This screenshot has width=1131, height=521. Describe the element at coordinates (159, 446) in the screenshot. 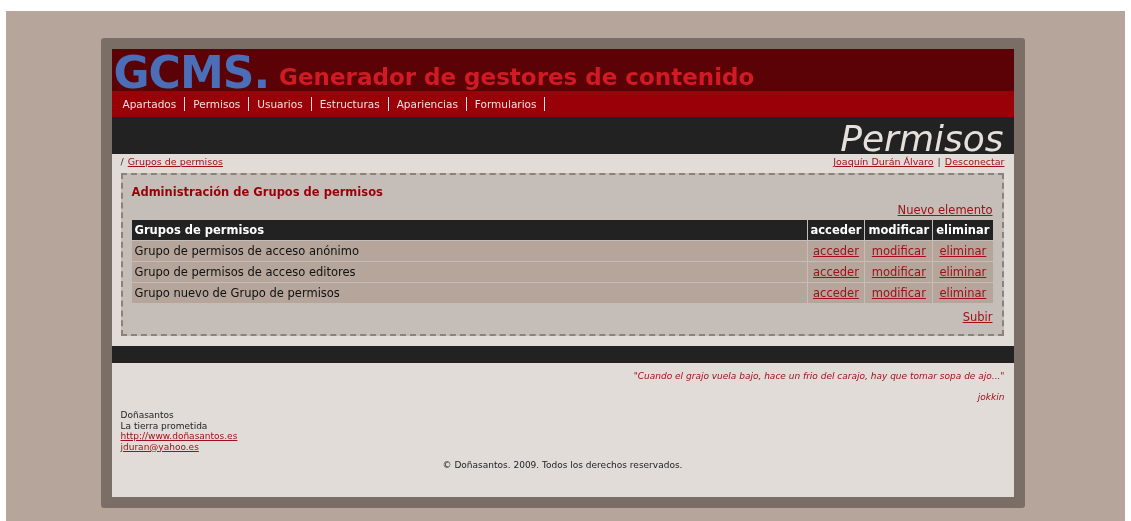

I see `contact-link: jduran@yahoo.es` at that location.